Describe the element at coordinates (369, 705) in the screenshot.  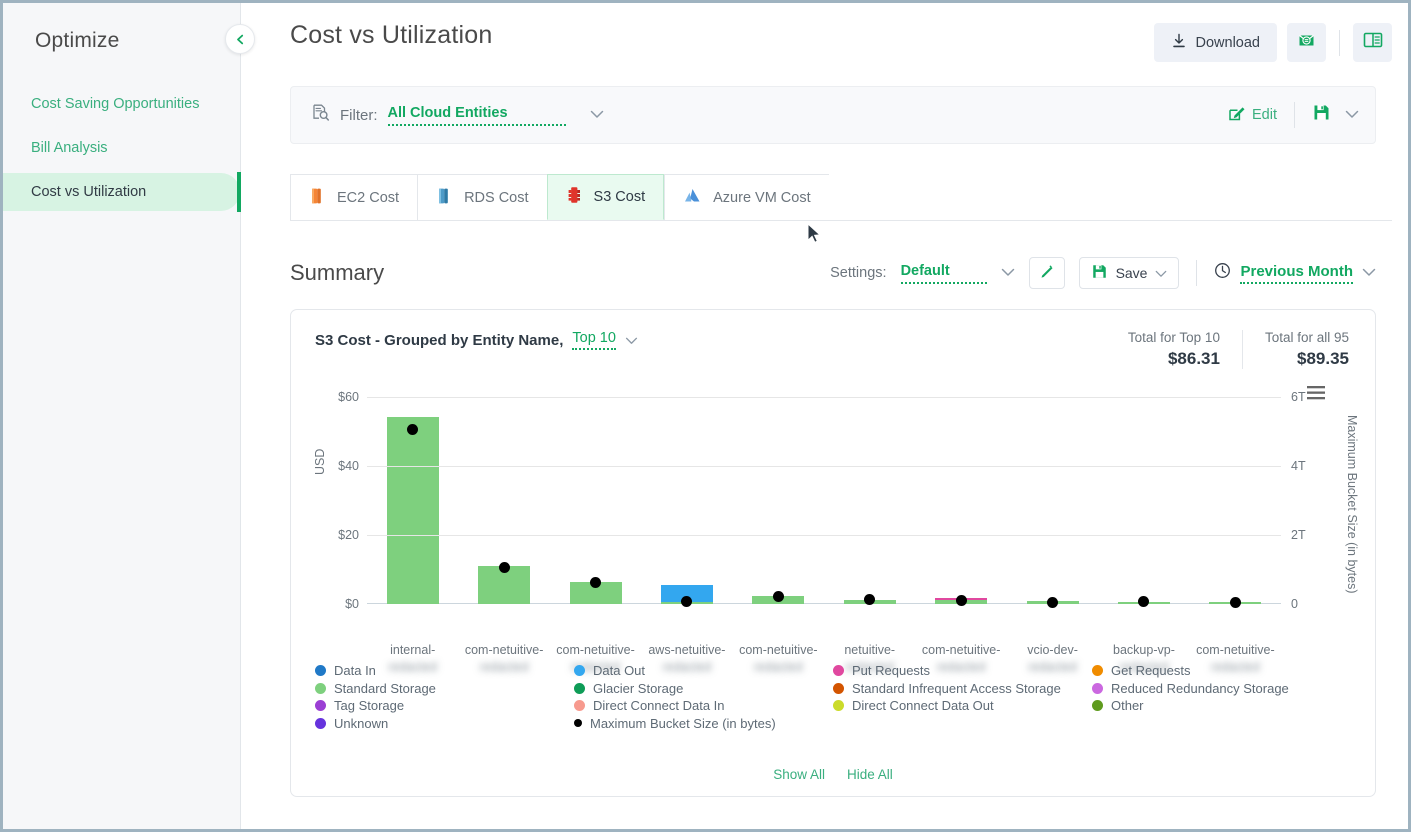
I see `legend-label: Tag Storage` at that location.